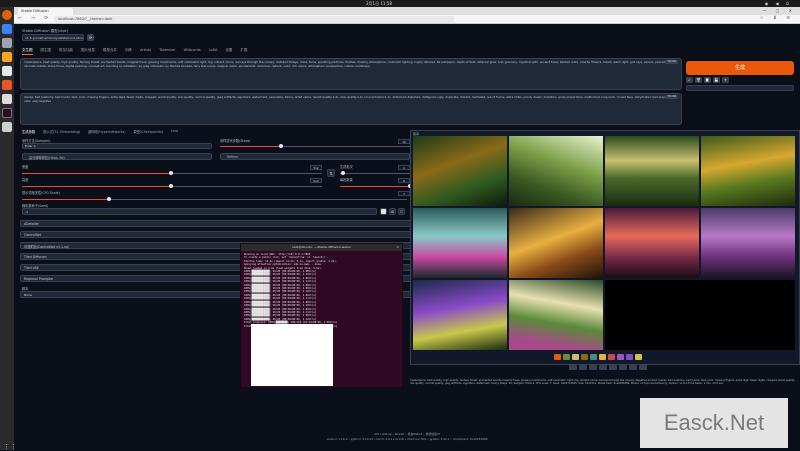  What do you see at coordinates (199, 211) in the screenshot?
I see `seed-input: -1` at bounding box center [199, 211].